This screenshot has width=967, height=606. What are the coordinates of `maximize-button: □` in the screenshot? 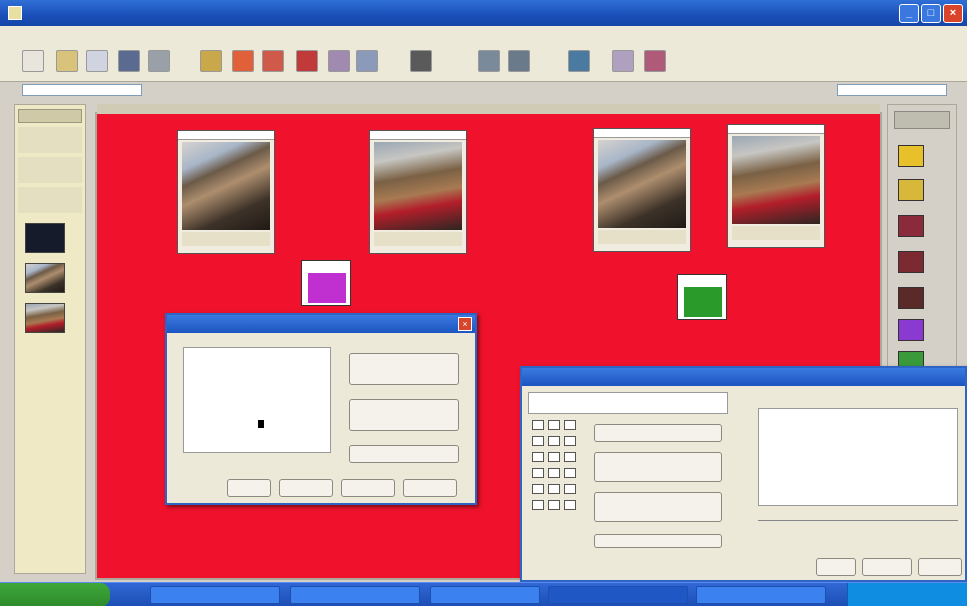 It's located at (931, 13).